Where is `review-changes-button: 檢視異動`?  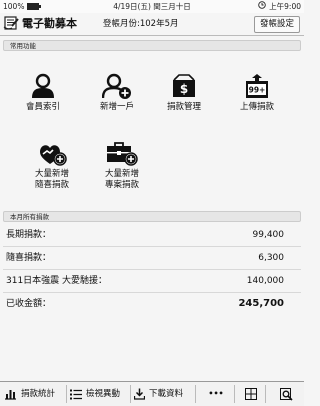
review-changes-button: 檢視異動 is located at coordinates (100, 394).